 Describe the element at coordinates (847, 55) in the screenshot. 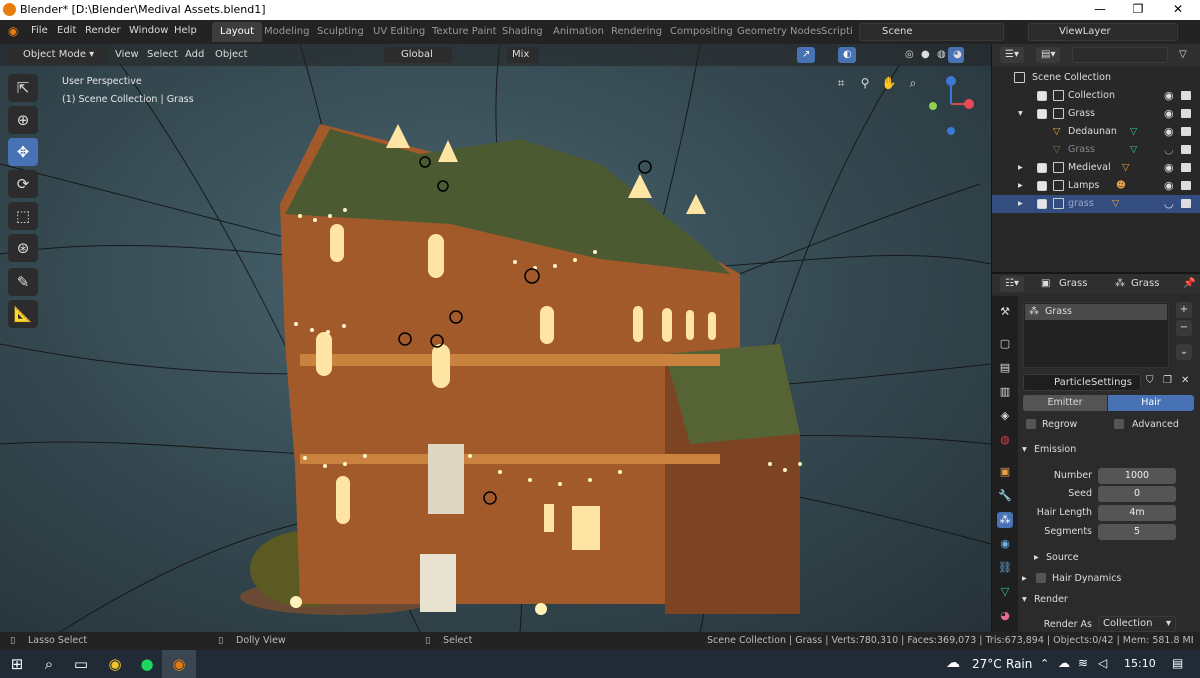

I see `overlay-toggle-icon: ◐` at that location.